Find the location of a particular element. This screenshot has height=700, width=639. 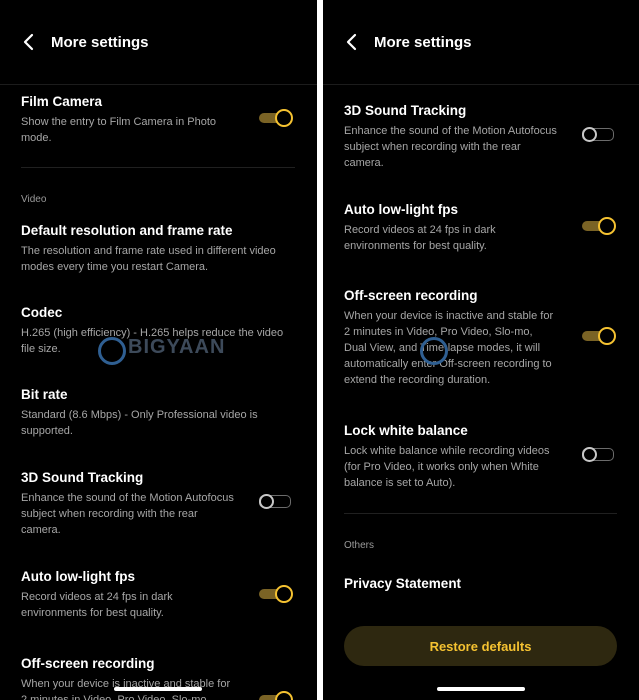

setting-title: Codec is located at coordinates (42, 312).